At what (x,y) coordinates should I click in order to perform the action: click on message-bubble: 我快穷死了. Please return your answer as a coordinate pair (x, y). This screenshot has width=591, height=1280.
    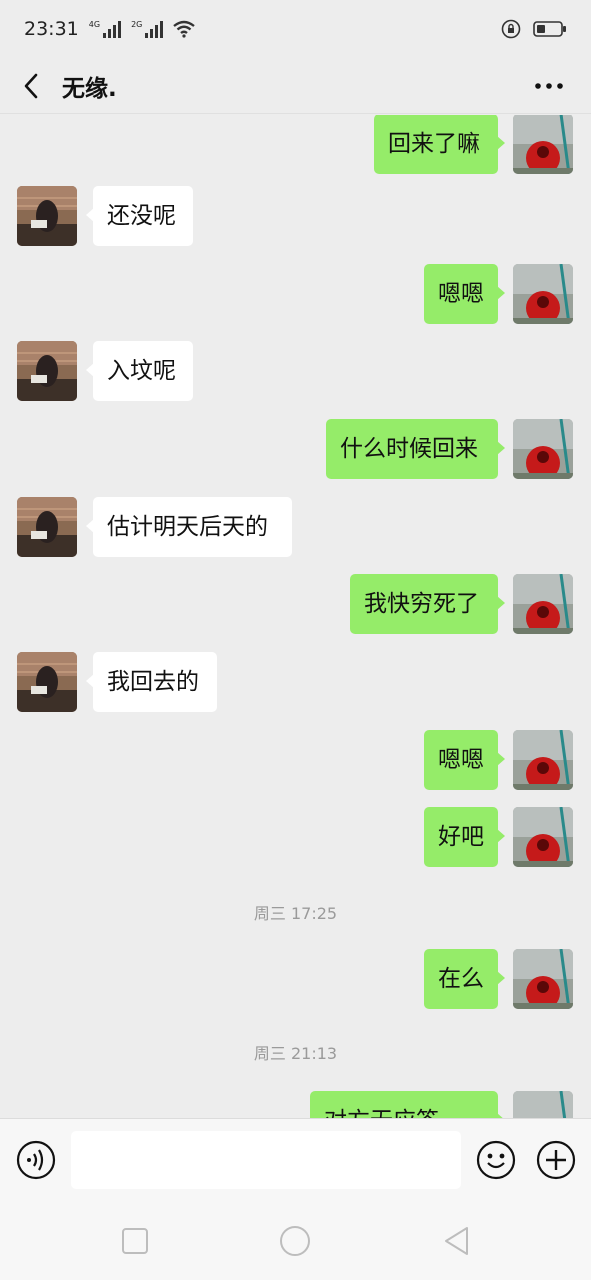
    Looking at the image, I should click on (427, 604).